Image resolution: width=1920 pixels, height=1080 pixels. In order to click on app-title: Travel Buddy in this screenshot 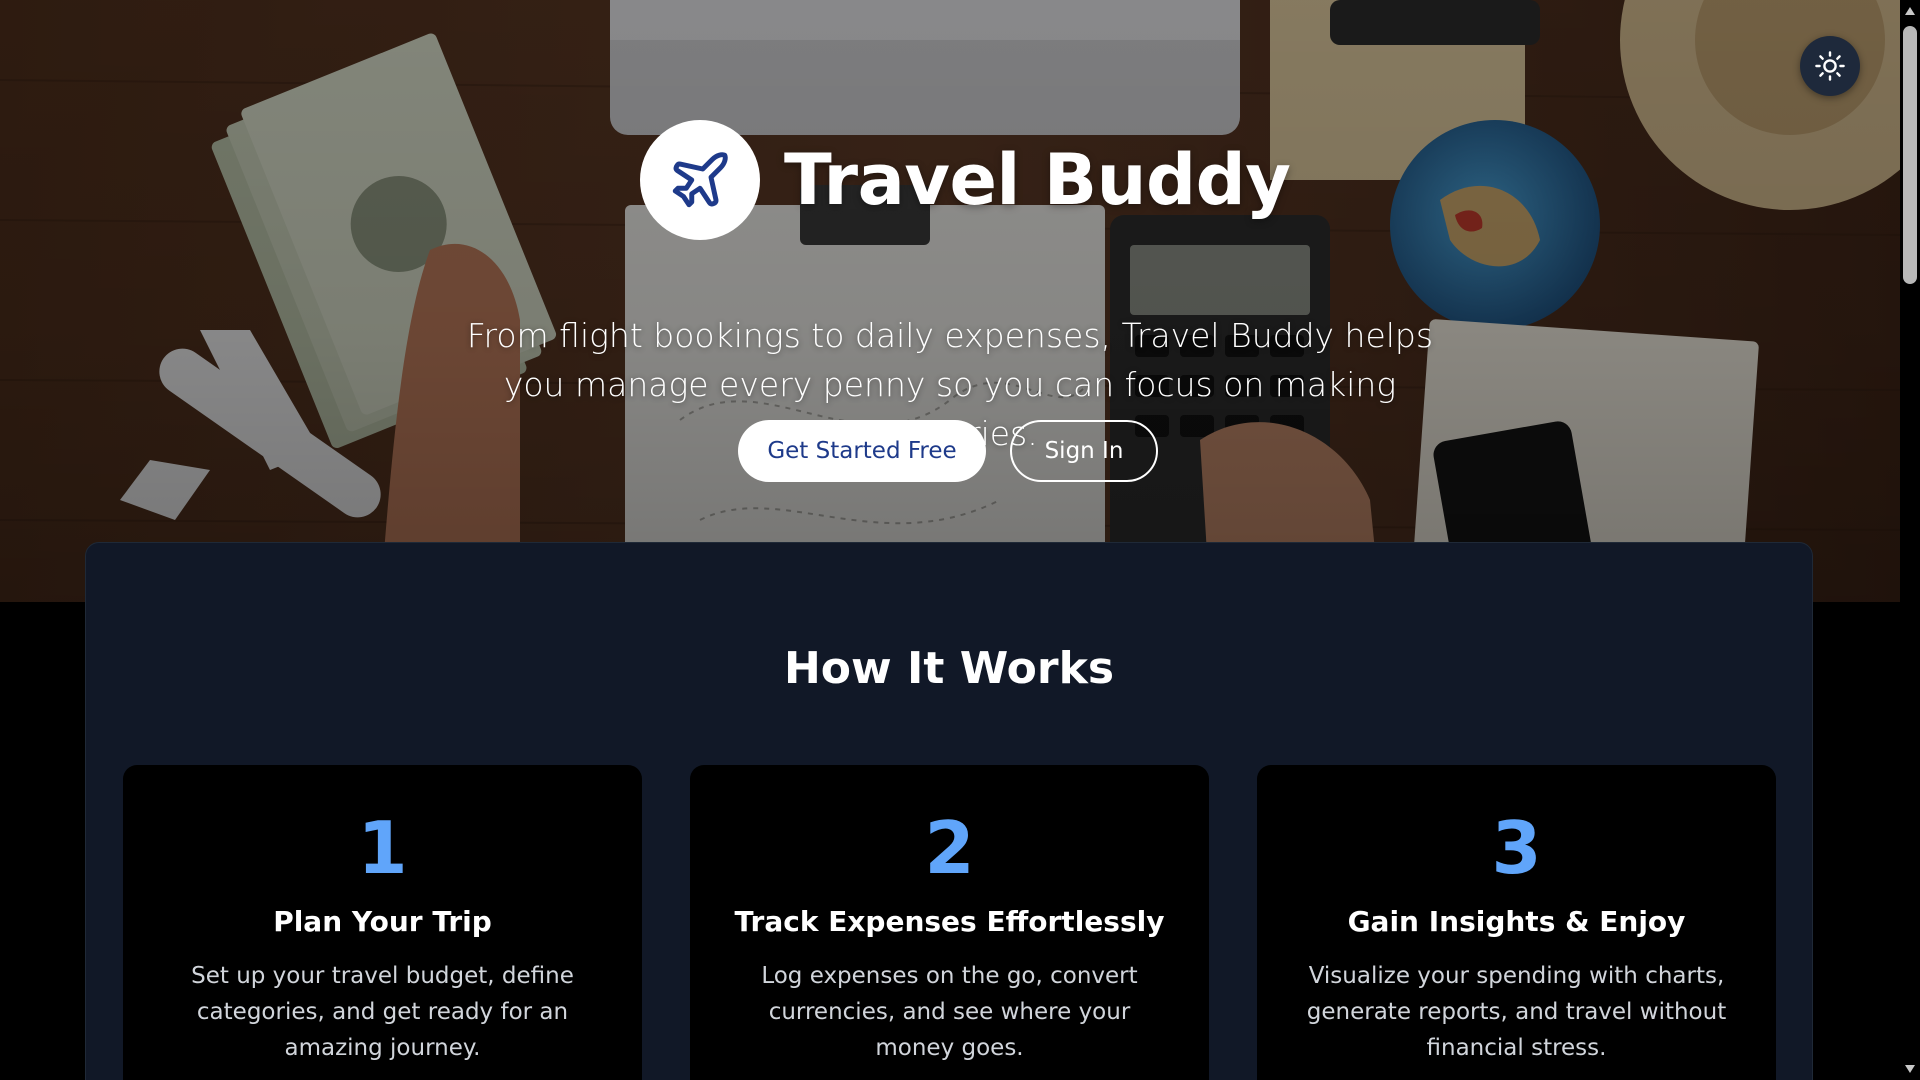, I will do `click(1037, 180)`.